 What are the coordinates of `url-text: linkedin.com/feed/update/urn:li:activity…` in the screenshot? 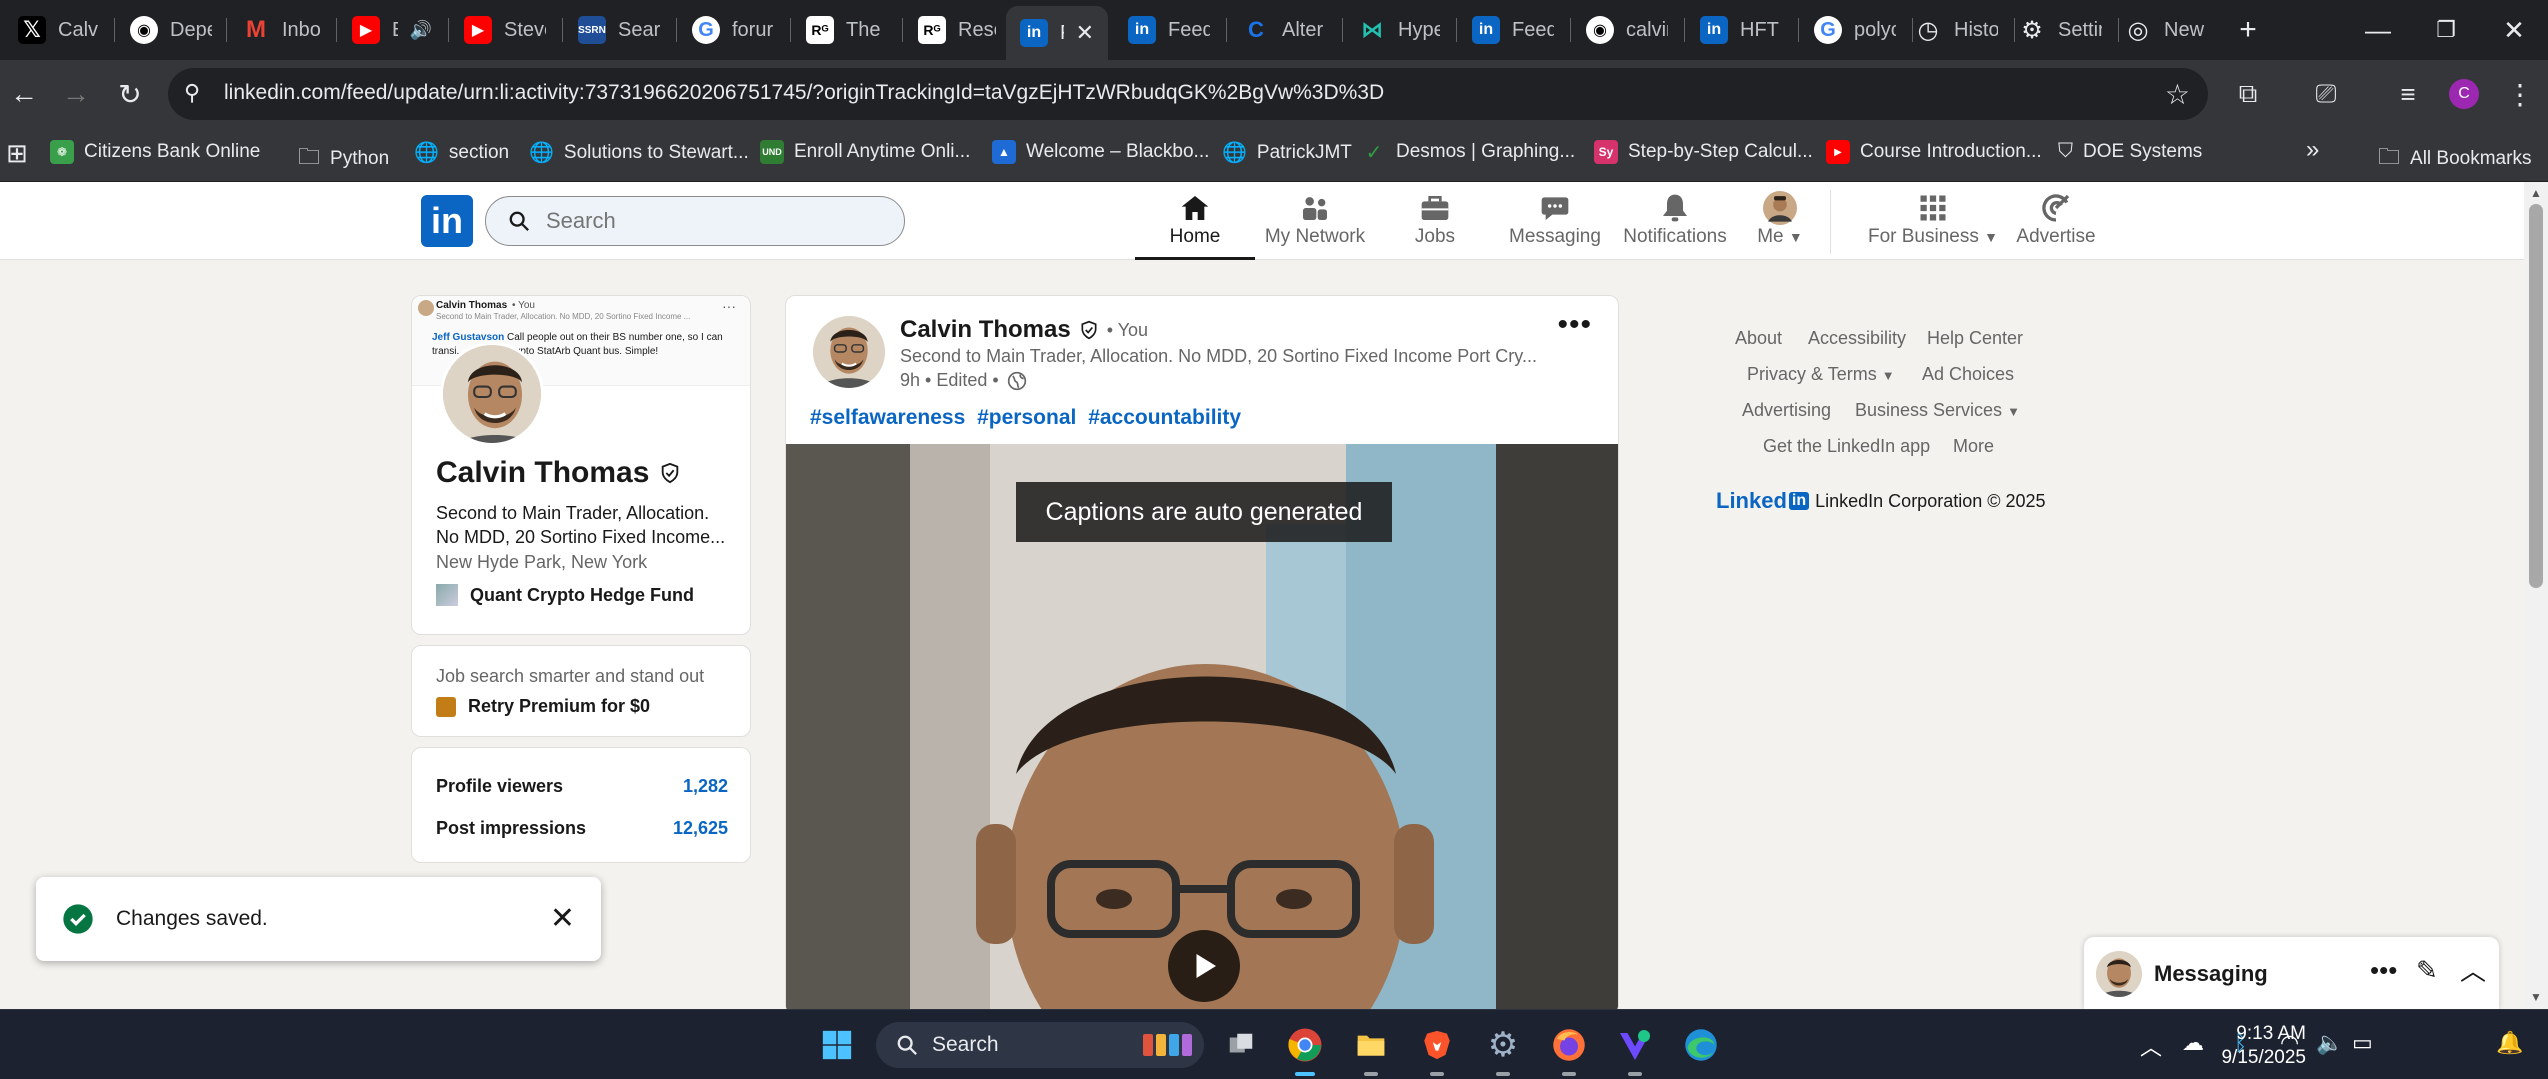 It's located at (804, 93).